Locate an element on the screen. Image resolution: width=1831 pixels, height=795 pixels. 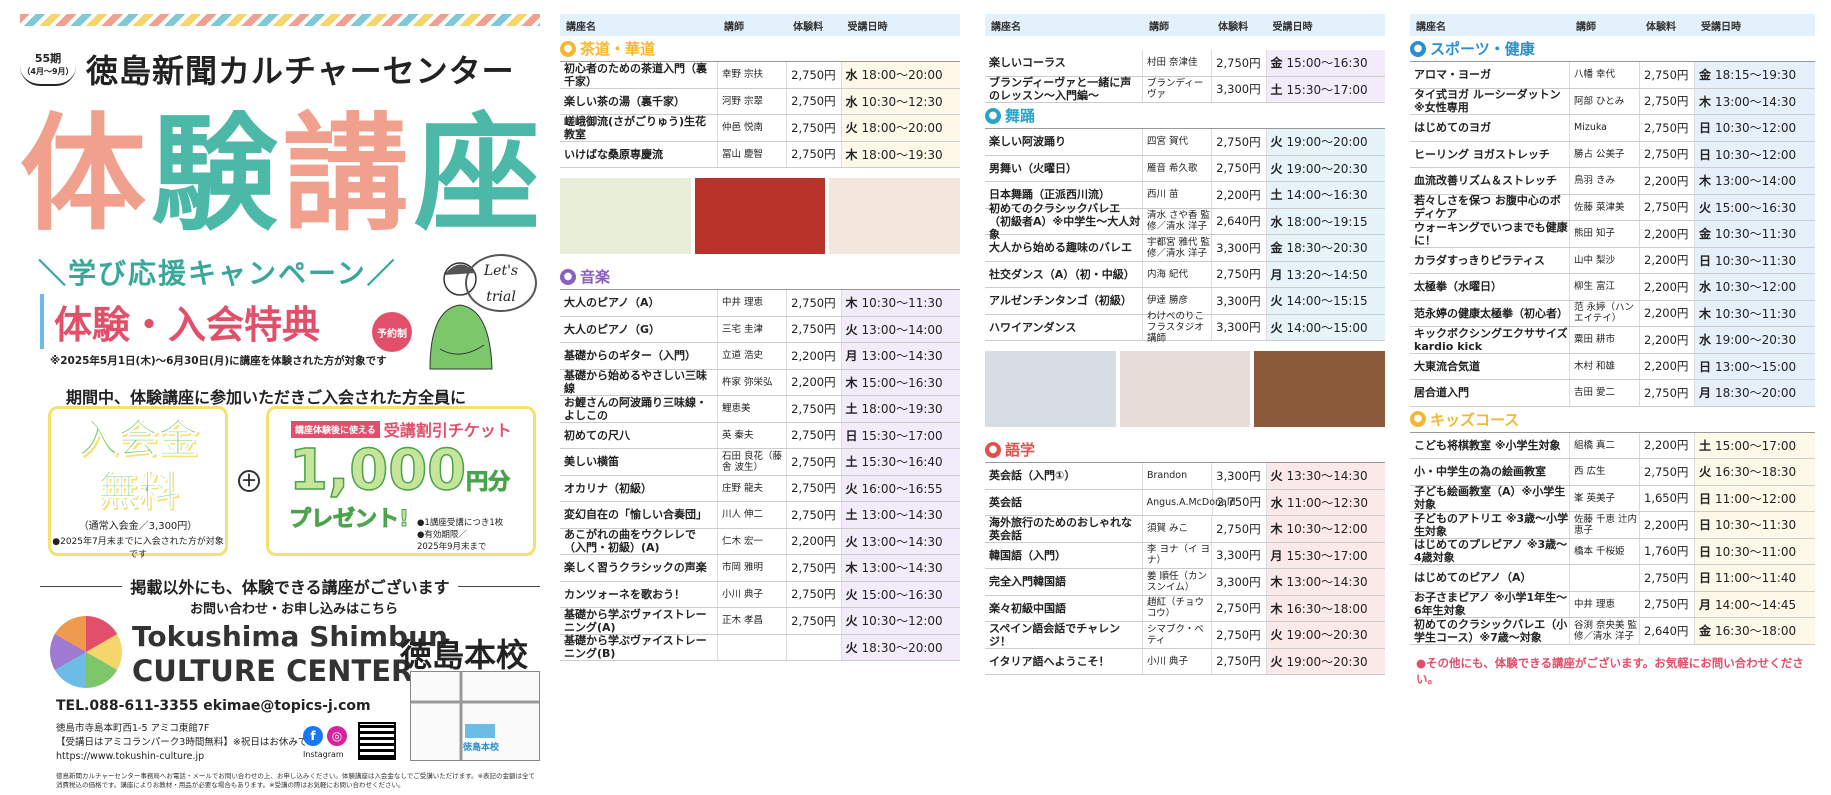
newspaper-photo is located at coordinates (1050, 389).